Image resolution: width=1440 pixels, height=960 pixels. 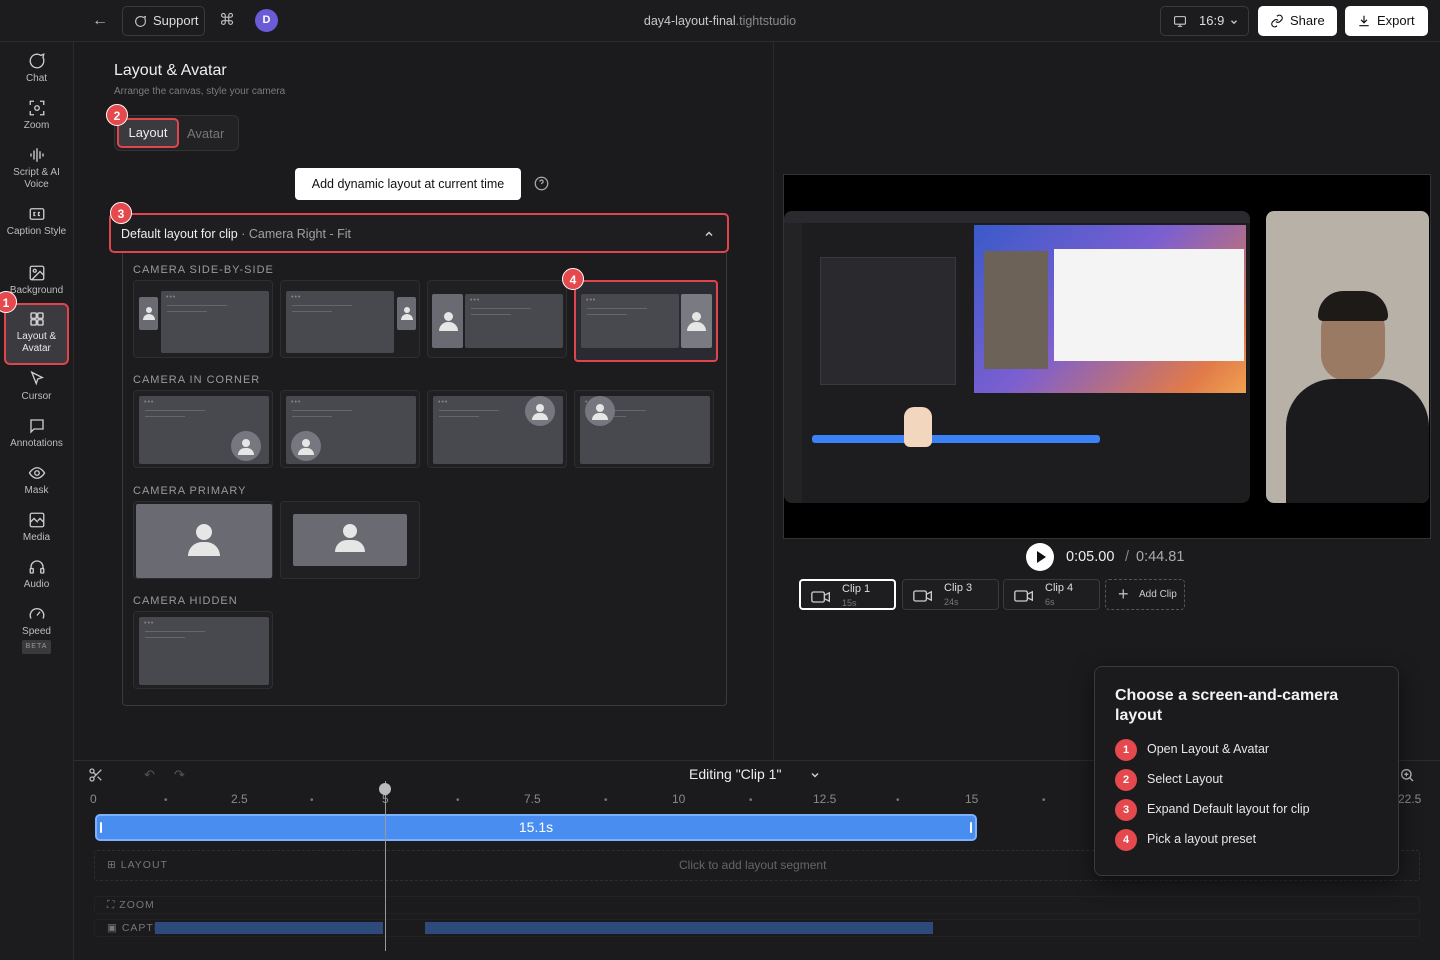 What do you see at coordinates (36, 280) in the screenshot?
I see `sidebar-item-background: Background` at bounding box center [36, 280].